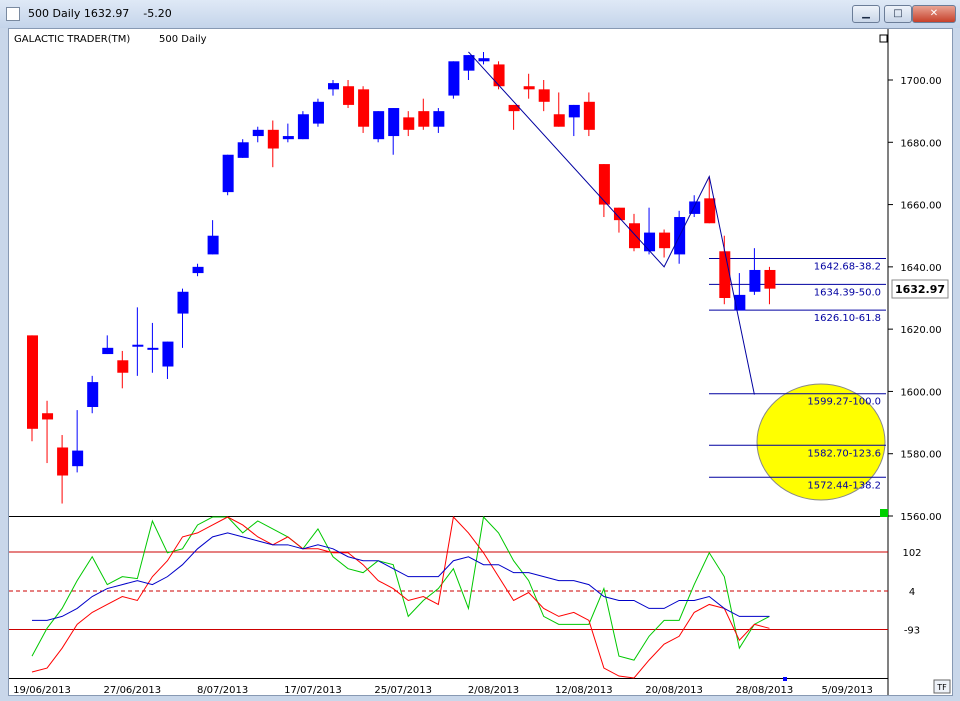 Image resolution: width=960 pixels, height=701 pixels. I want to click on y-tick-label: 1600.00, so click(920, 392).